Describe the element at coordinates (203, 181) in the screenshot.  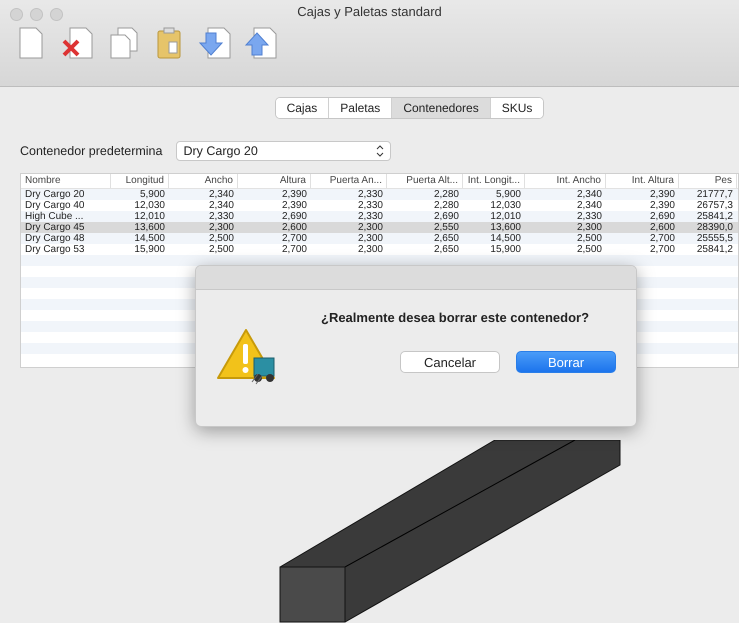
I see `column-header: Ancho` at that location.